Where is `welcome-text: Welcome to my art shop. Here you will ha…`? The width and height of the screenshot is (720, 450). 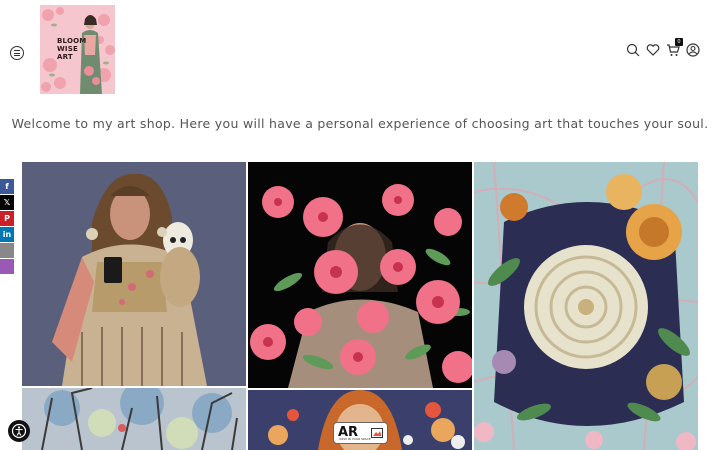 welcome-text: Welcome to my art shop. Here you will ha… is located at coordinates (360, 123).